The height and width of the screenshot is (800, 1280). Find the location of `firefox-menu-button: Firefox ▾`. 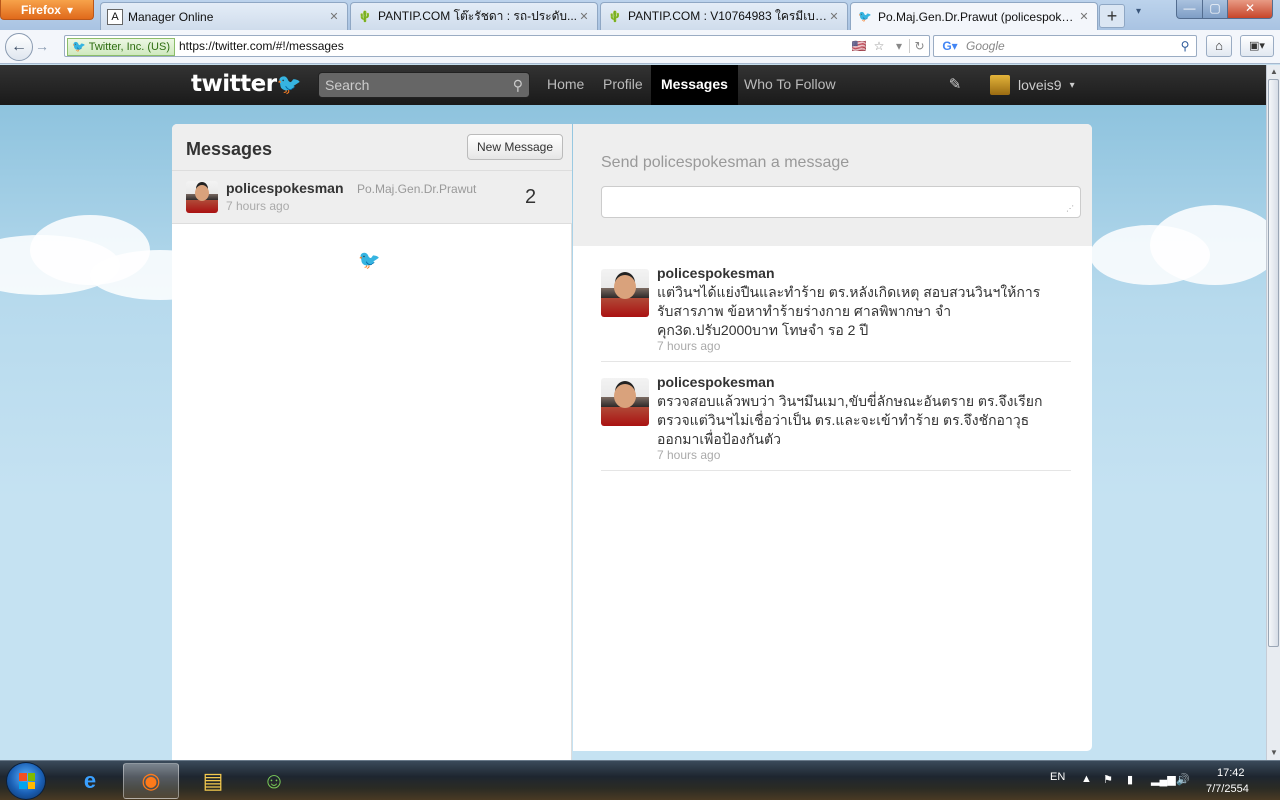

firefox-menu-button: Firefox ▾ is located at coordinates (47, 10).